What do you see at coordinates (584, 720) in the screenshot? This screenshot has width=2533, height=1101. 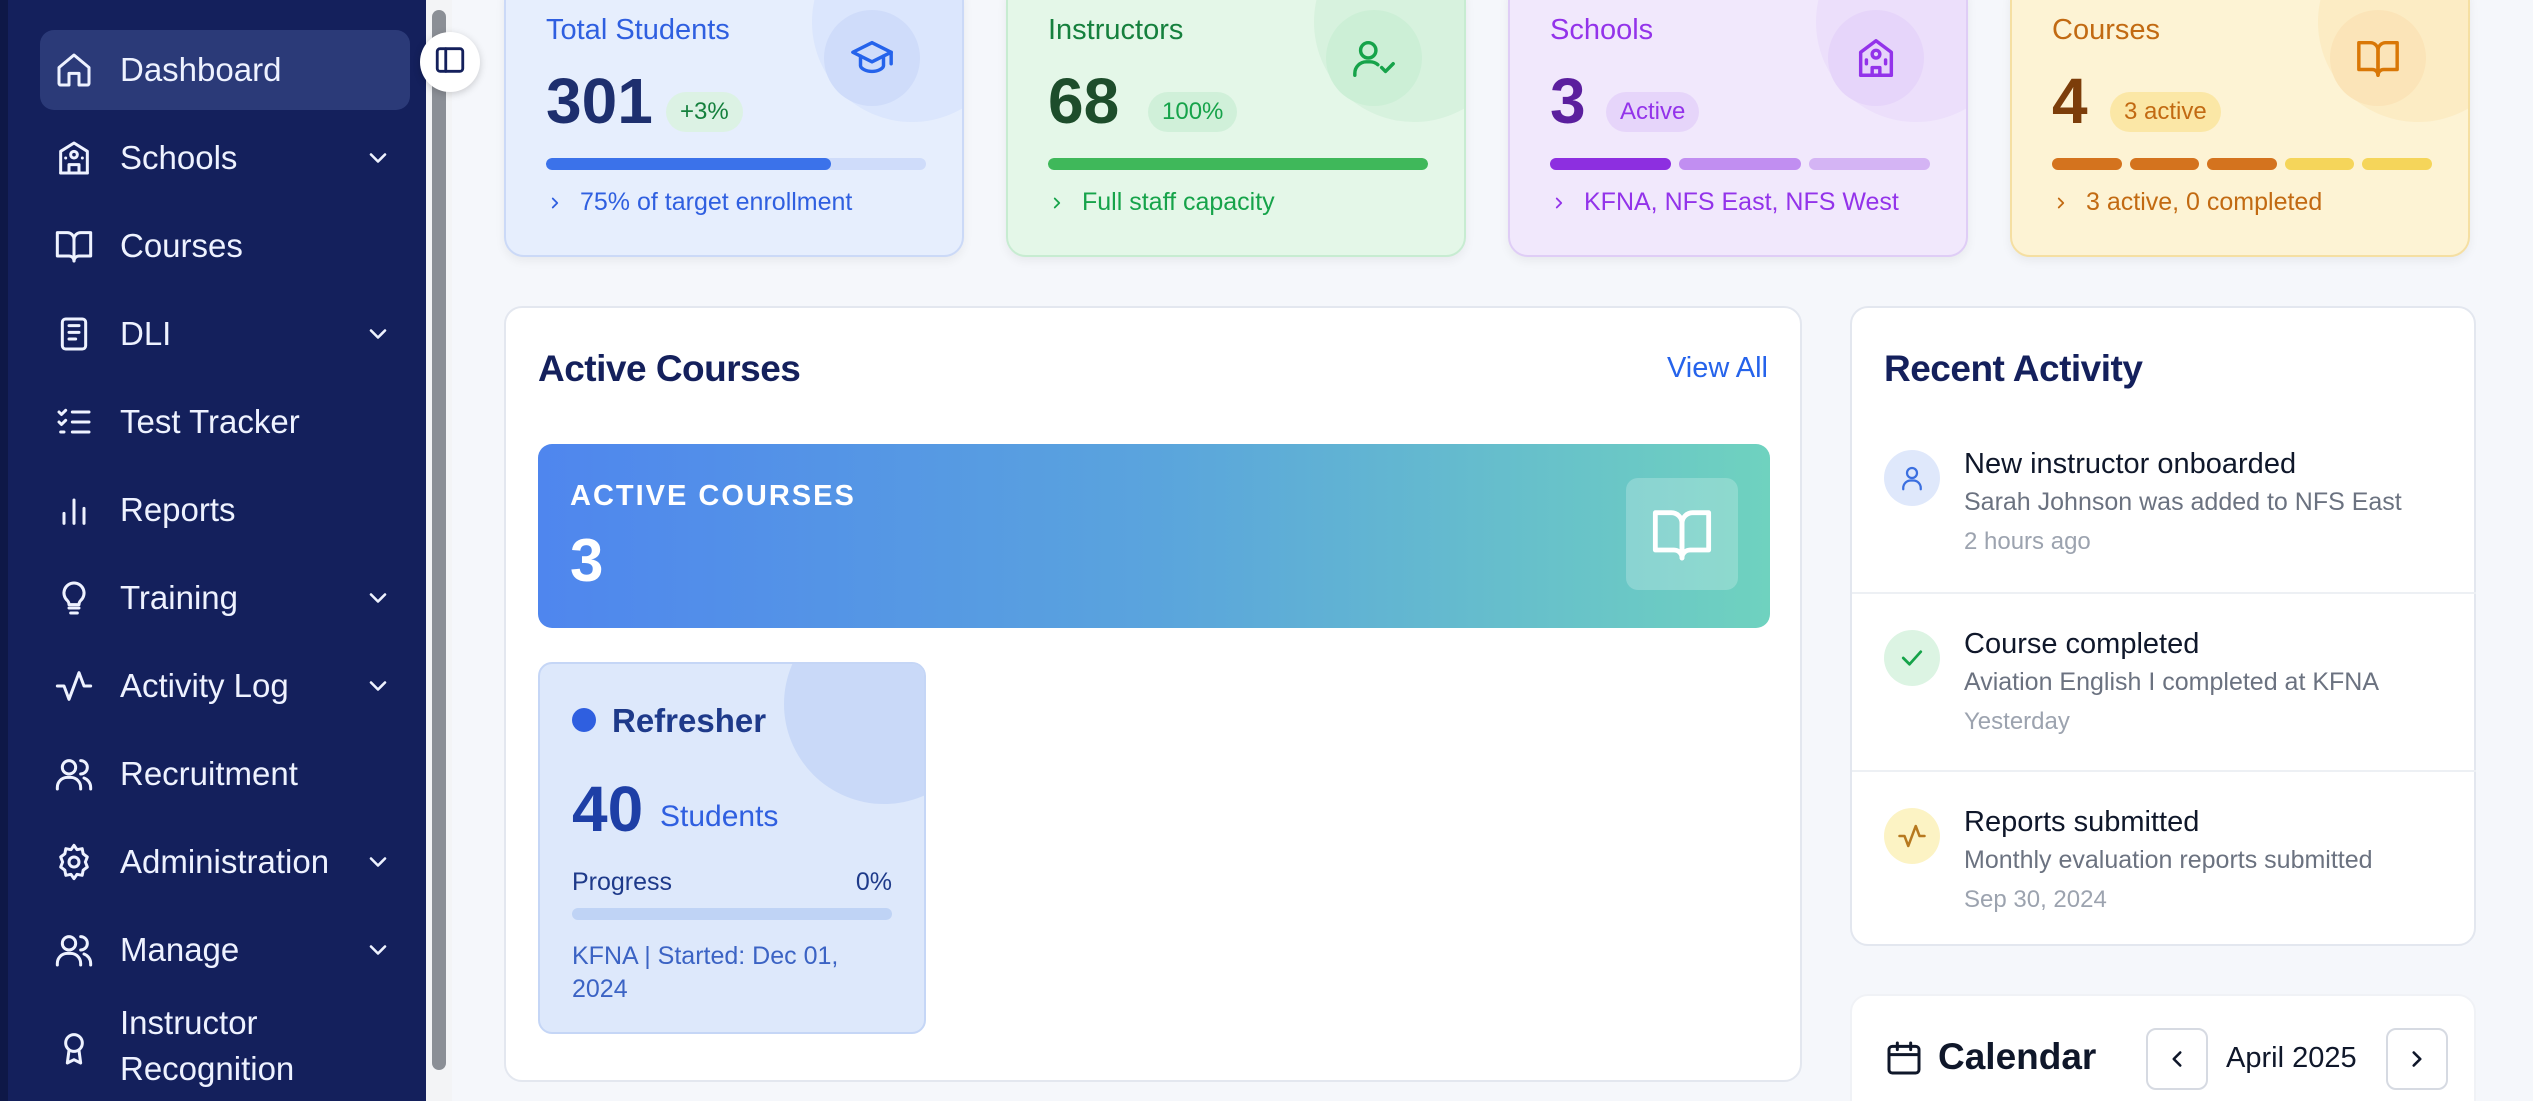 I see `status-dot` at bounding box center [584, 720].